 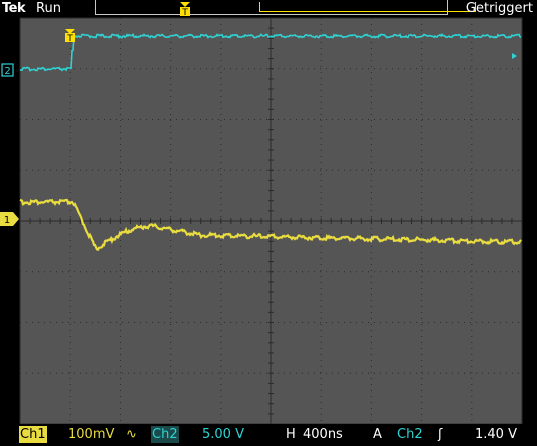 What do you see at coordinates (410, 434) in the screenshot?
I see `trigger-source: Ch2` at bounding box center [410, 434].